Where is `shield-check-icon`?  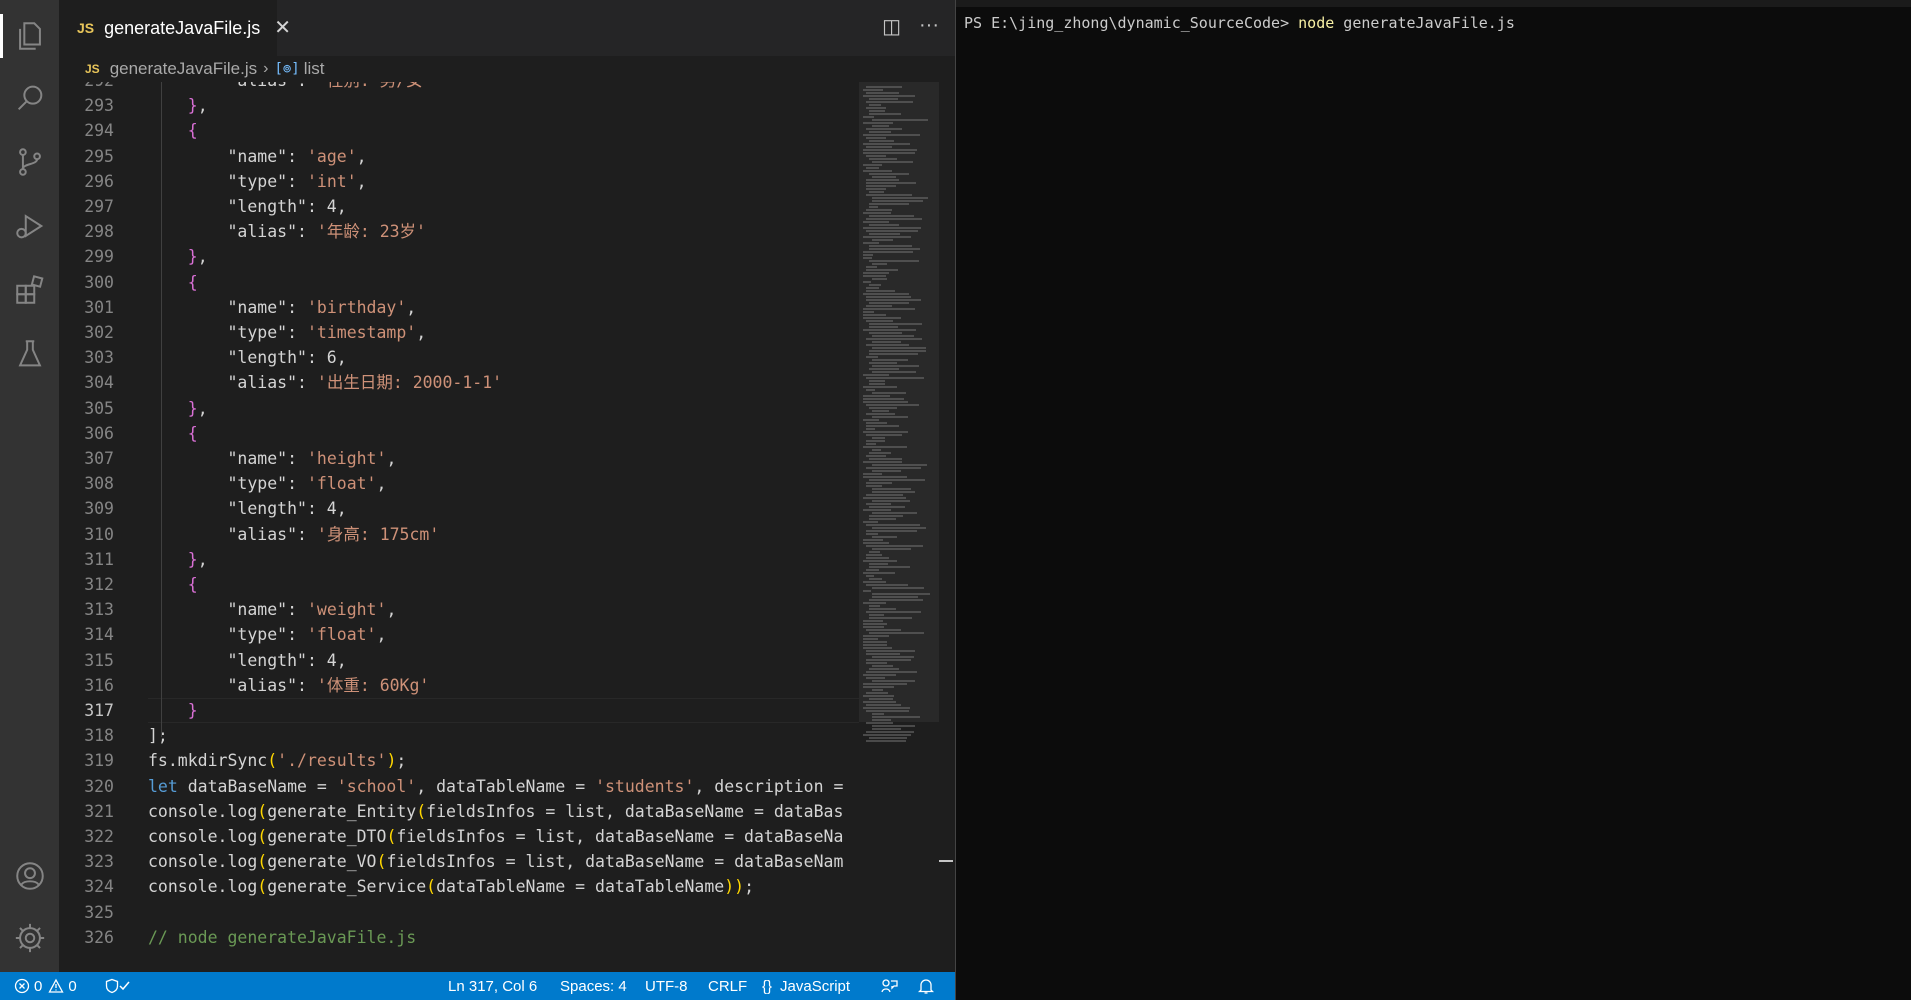
shield-check-icon is located at coordinates (123, 986).